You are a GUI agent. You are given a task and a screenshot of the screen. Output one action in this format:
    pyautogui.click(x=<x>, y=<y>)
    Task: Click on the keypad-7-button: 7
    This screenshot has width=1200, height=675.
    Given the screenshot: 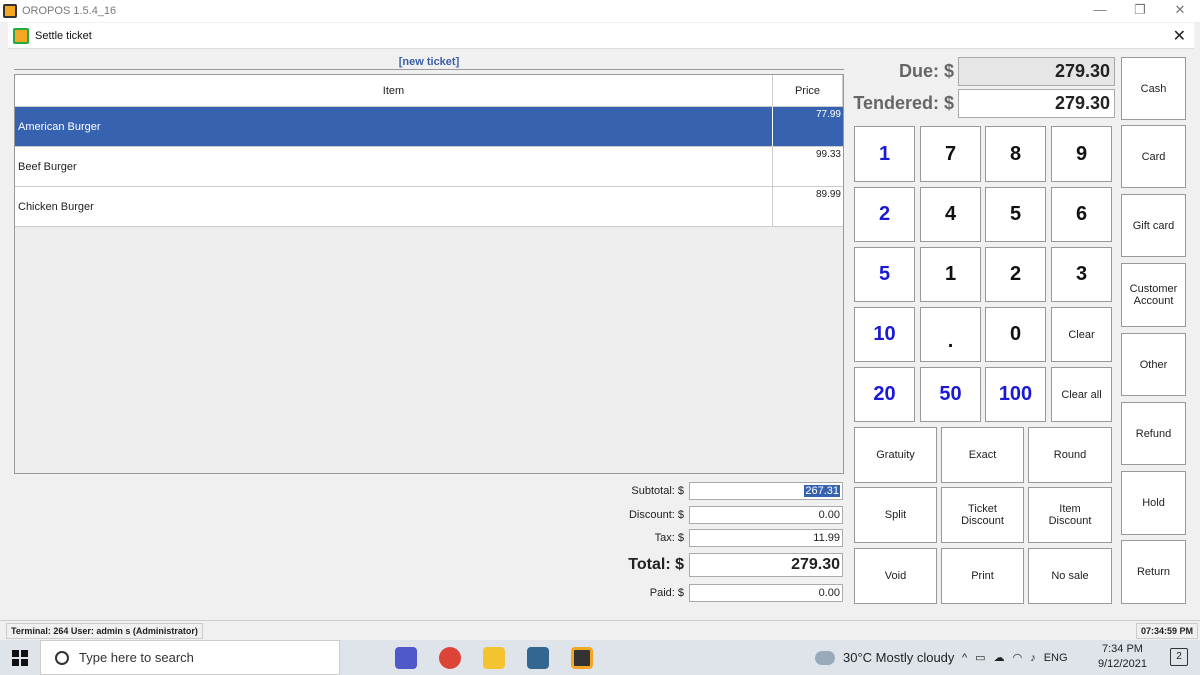 What is the action you would take?
    pyautogui.click(x=950, y=154)
    